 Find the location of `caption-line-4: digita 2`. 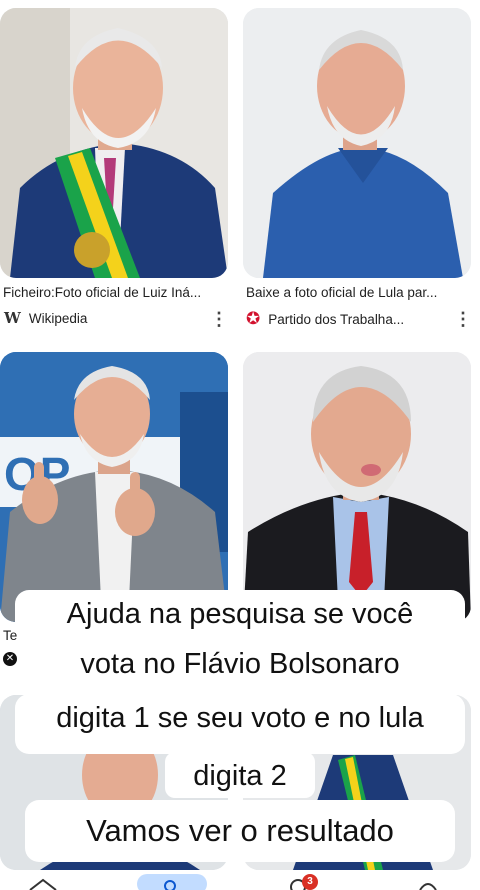

caption-line-4: digita 2 is located at coordinates (240, 775).